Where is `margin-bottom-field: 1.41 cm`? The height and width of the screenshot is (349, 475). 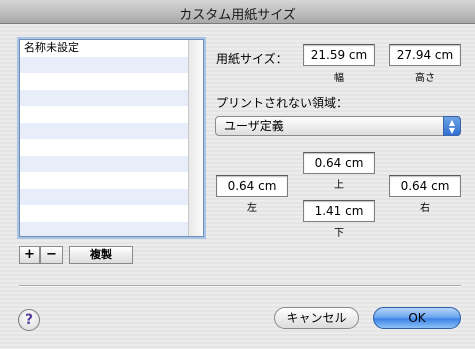
margin-bottom-field: 1.41 cm is located at coordinates (339, 211).